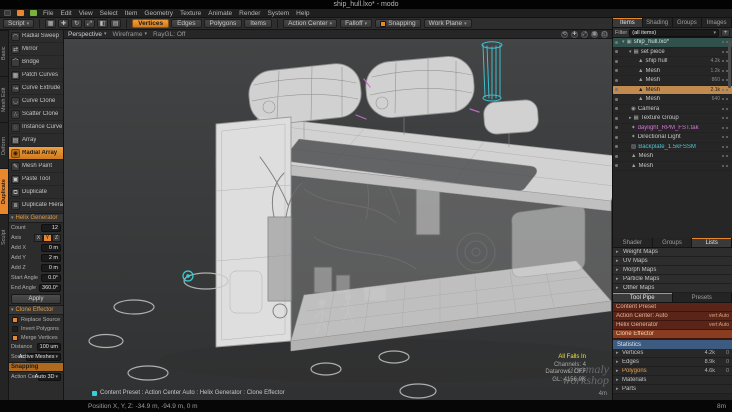 The width and height of the screenshot is (732, 412). Describe the element at coordinates (4, 237) in the screenshot. I see `toolbox-tab: Sculpt` at that location.